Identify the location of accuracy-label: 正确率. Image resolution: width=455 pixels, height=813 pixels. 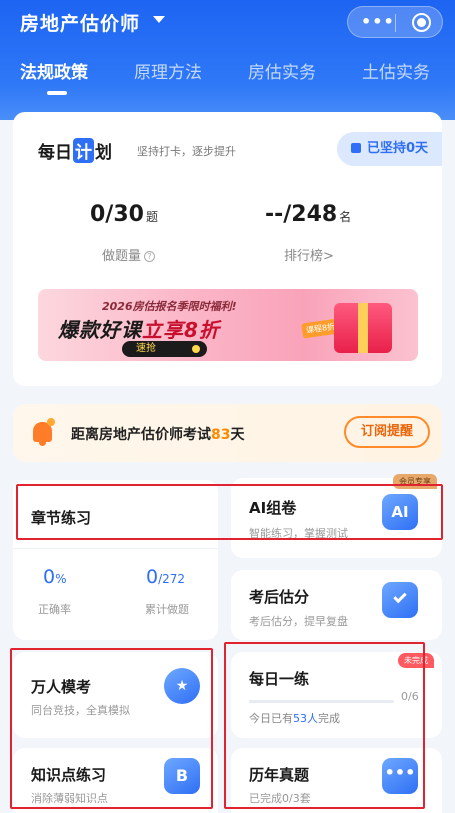
(54, 609).